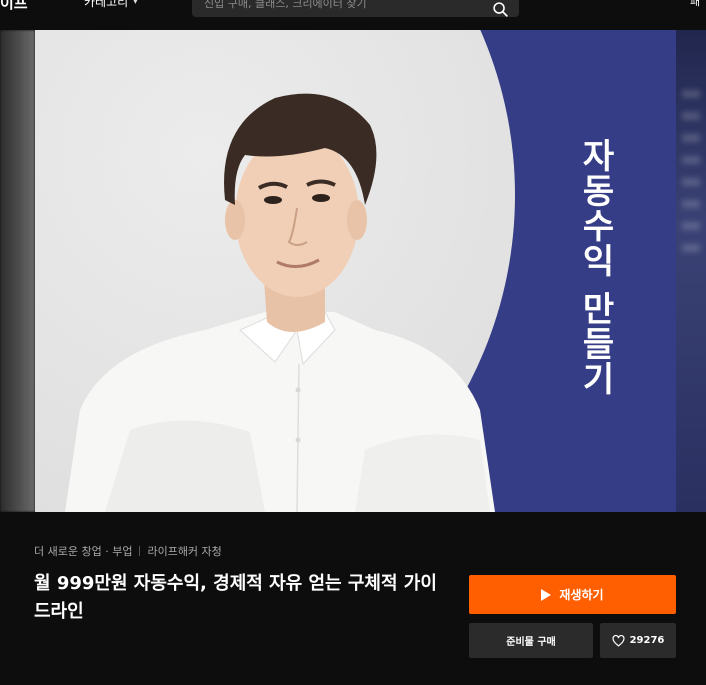 The image size is (706, 685). I want to click on play-button: 재생하기, so click(572, 594).